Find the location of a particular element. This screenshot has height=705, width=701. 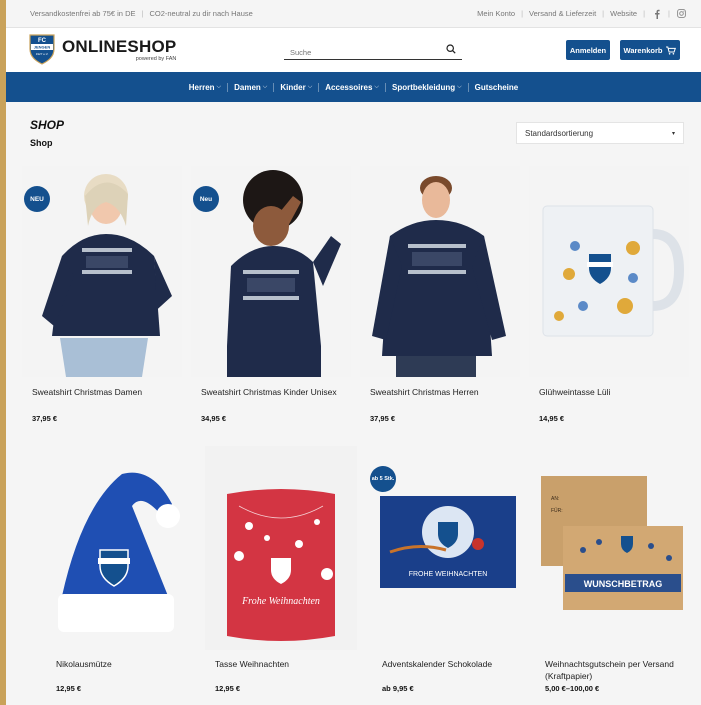

voucher-to-label: AN: is located at coordinates (555, 499).